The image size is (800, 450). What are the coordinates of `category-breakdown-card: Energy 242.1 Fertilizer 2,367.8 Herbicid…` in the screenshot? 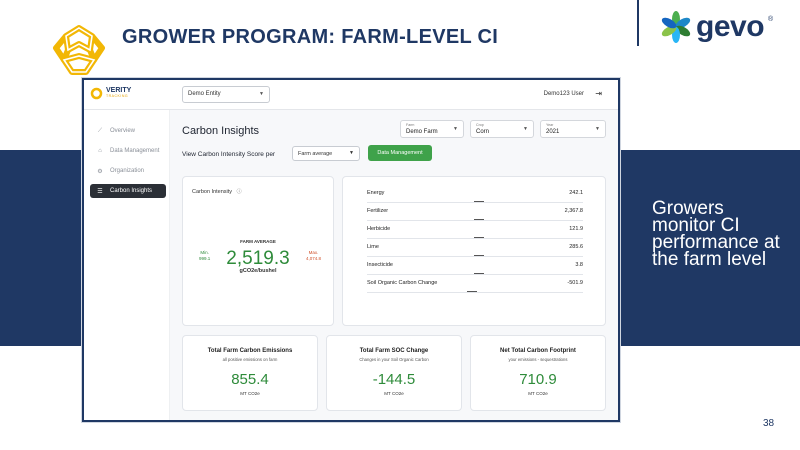 It's located at (474, 251).